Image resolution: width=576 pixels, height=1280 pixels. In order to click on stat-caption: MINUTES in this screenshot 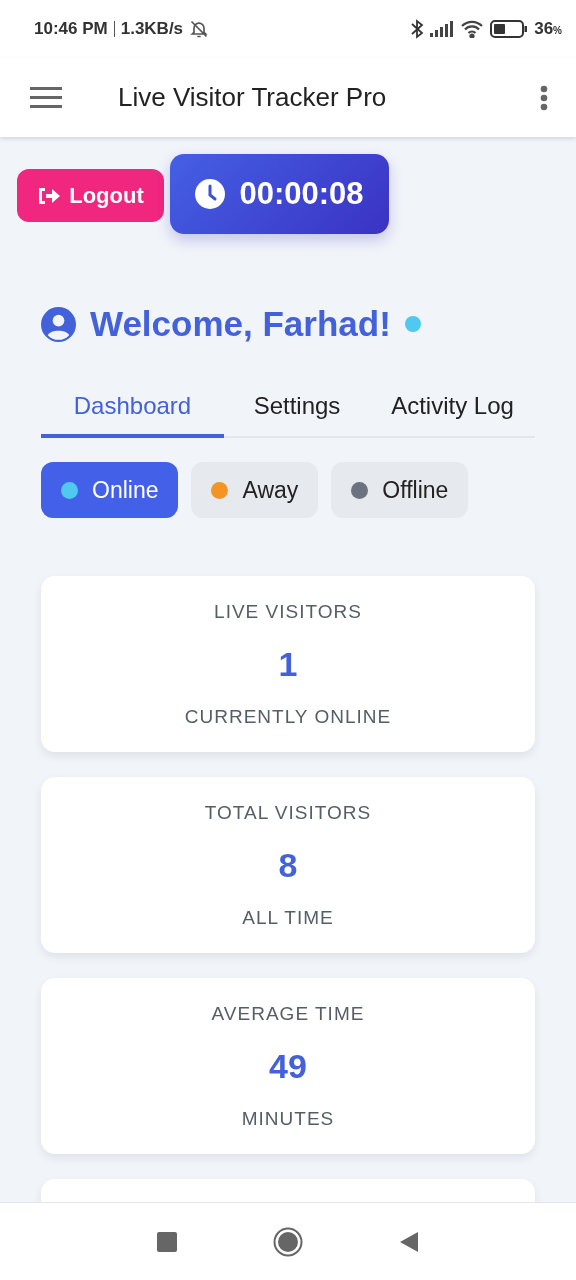, I will do `click(288, 1118)`.